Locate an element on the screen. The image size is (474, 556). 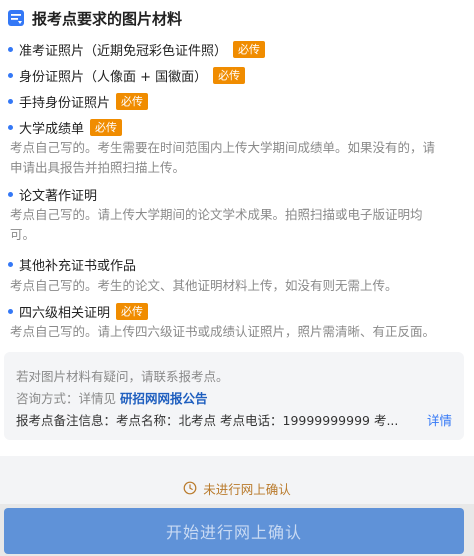
requirement-title: 四六级相关证明 is located at coordinates (65, 313).